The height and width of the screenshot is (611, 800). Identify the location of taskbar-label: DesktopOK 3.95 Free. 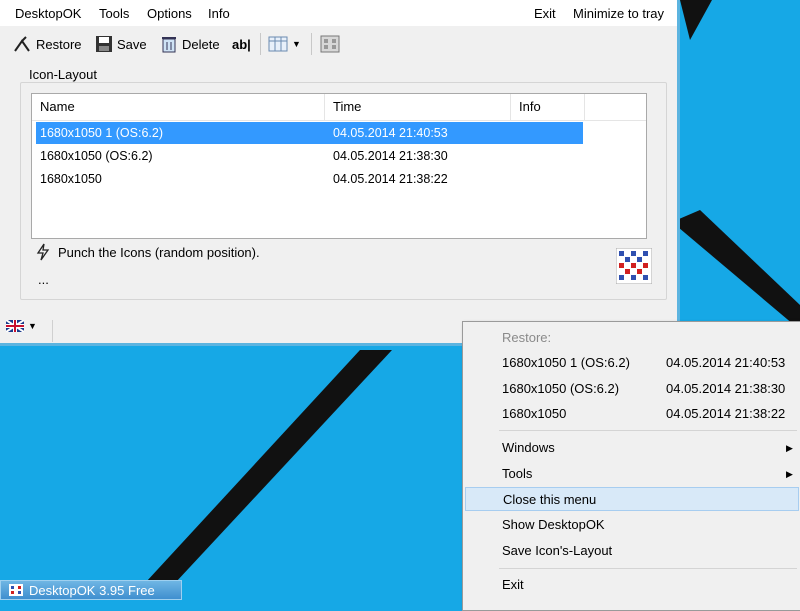
(92, 590).